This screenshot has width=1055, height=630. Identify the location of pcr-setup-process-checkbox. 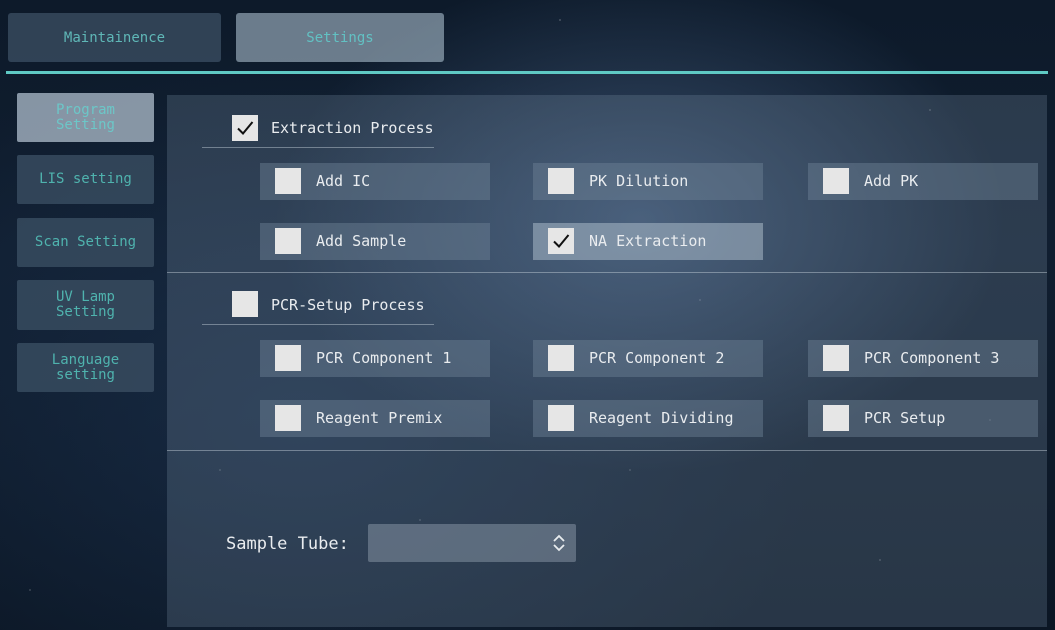
(245, 304).